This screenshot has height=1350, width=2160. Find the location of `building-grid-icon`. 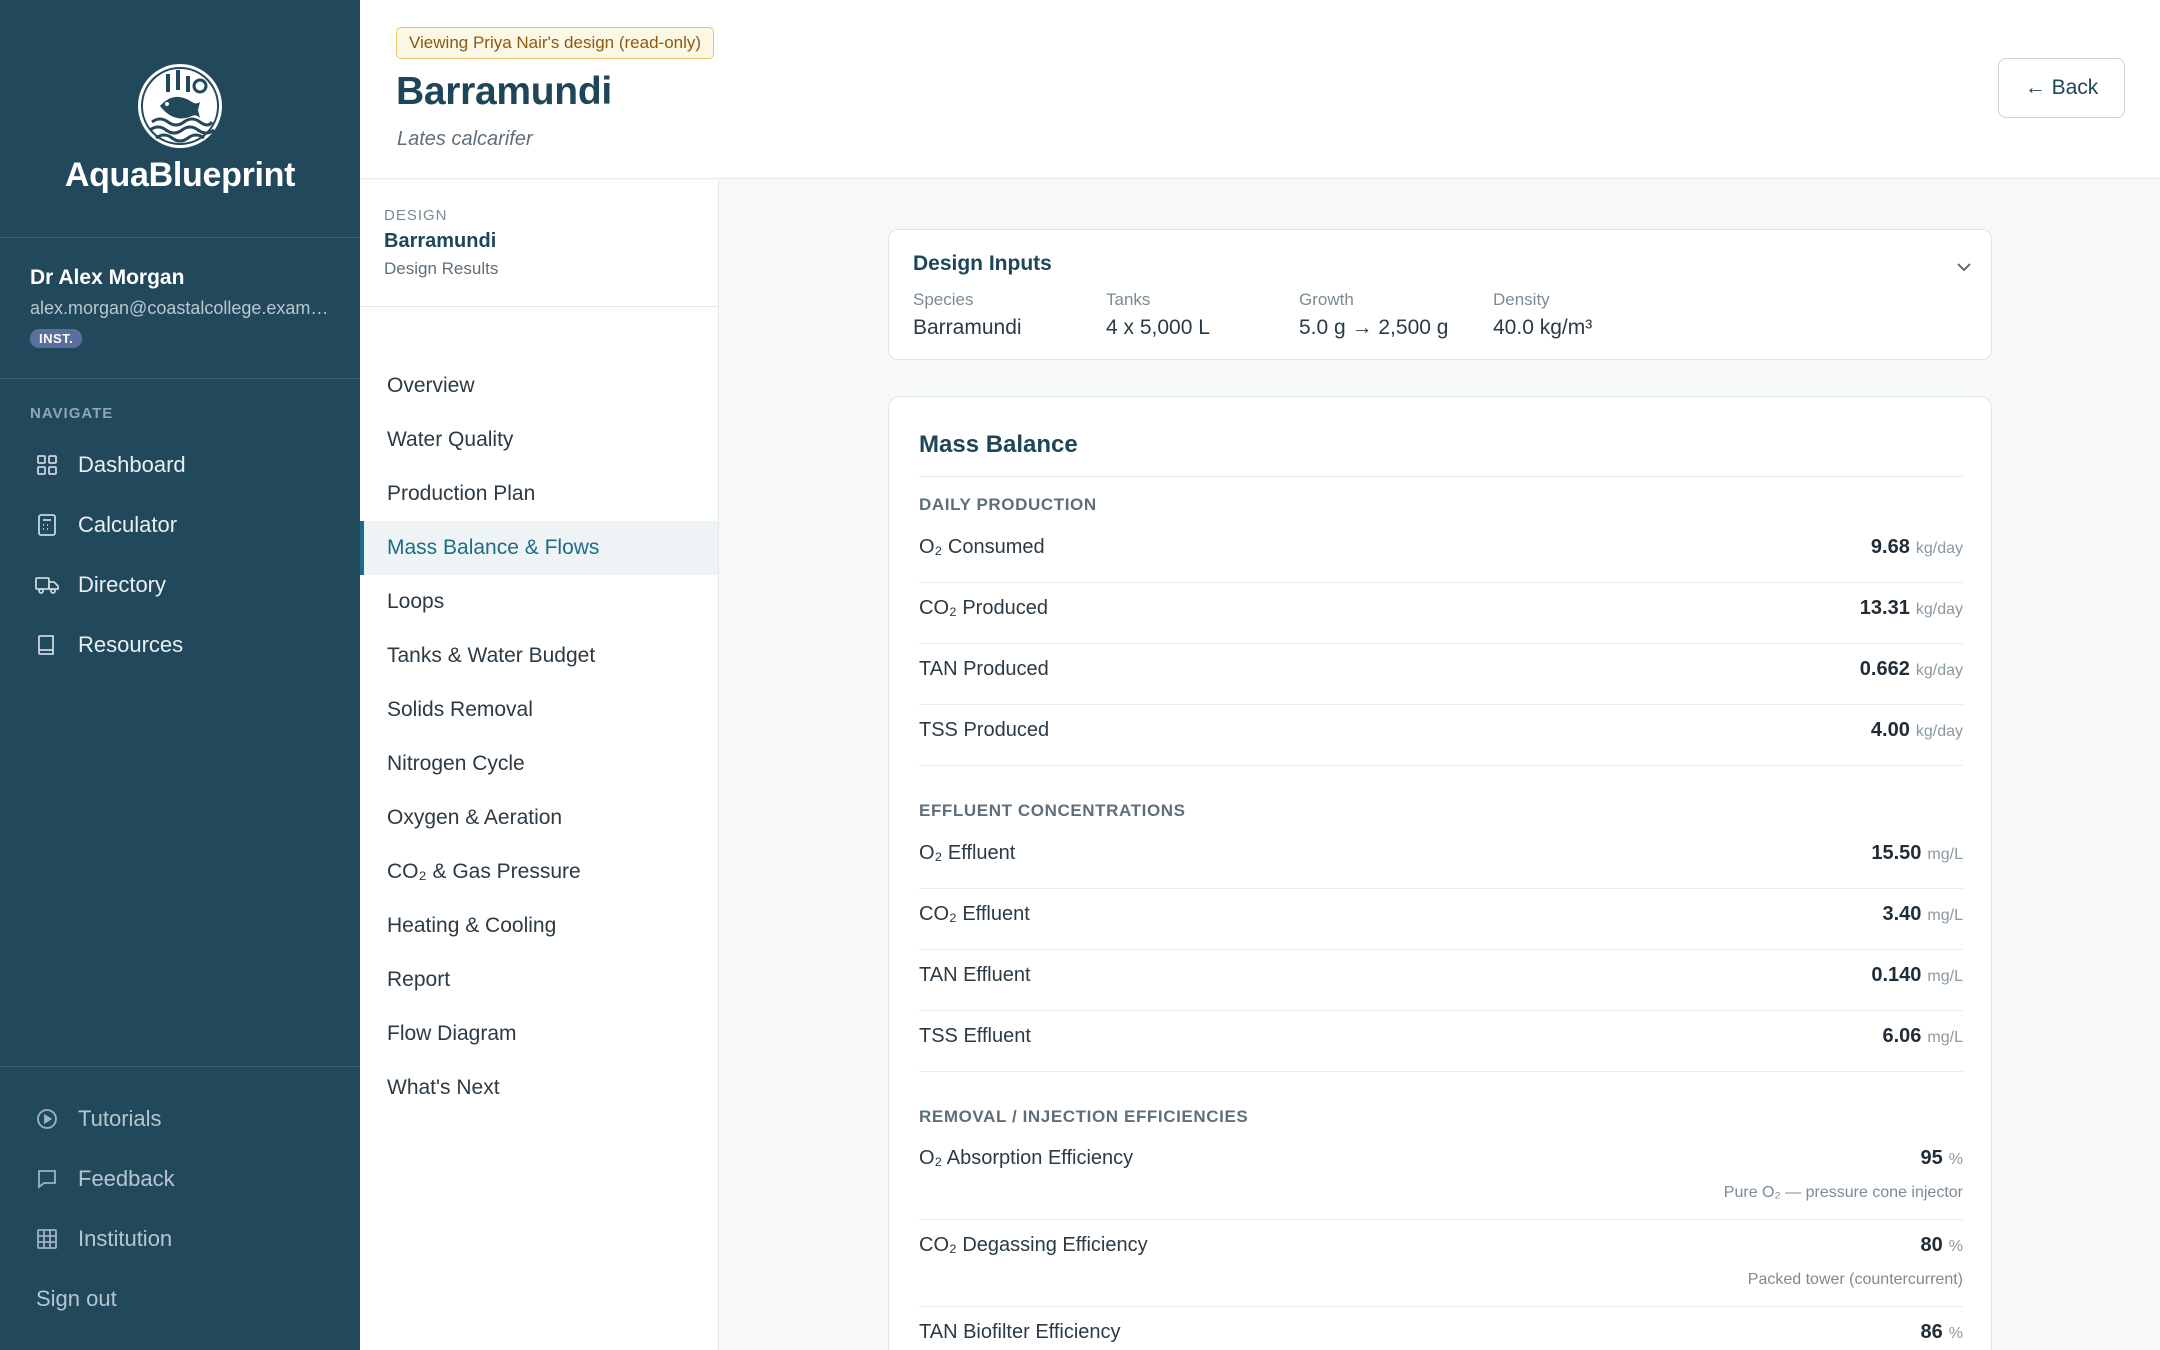

building-grid-icon is located at coordinates (47, 1239).